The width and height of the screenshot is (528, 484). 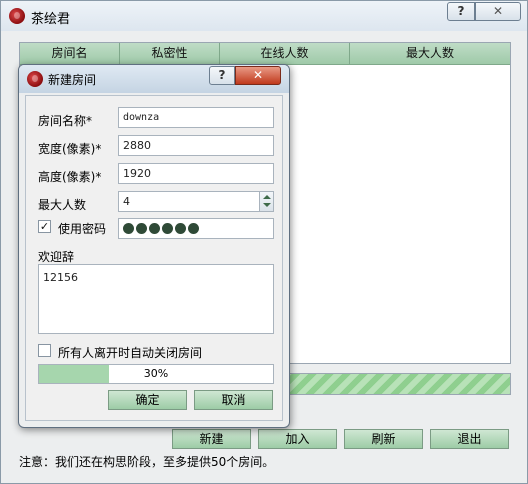 I want to click on max-users-value: 4, so click(x=126, y=201).